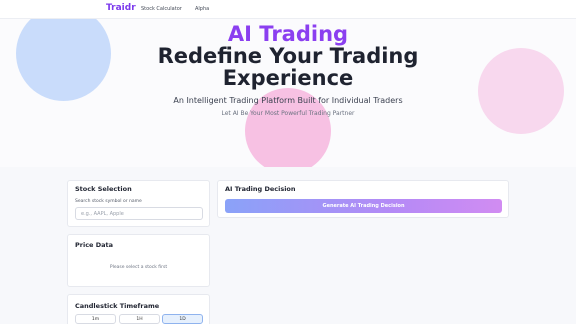  What do you see at coordinates (138, 267) in the screenshot?
I see `price-data-empty-message: Please select a stock first` at bounding box center [138, 267].